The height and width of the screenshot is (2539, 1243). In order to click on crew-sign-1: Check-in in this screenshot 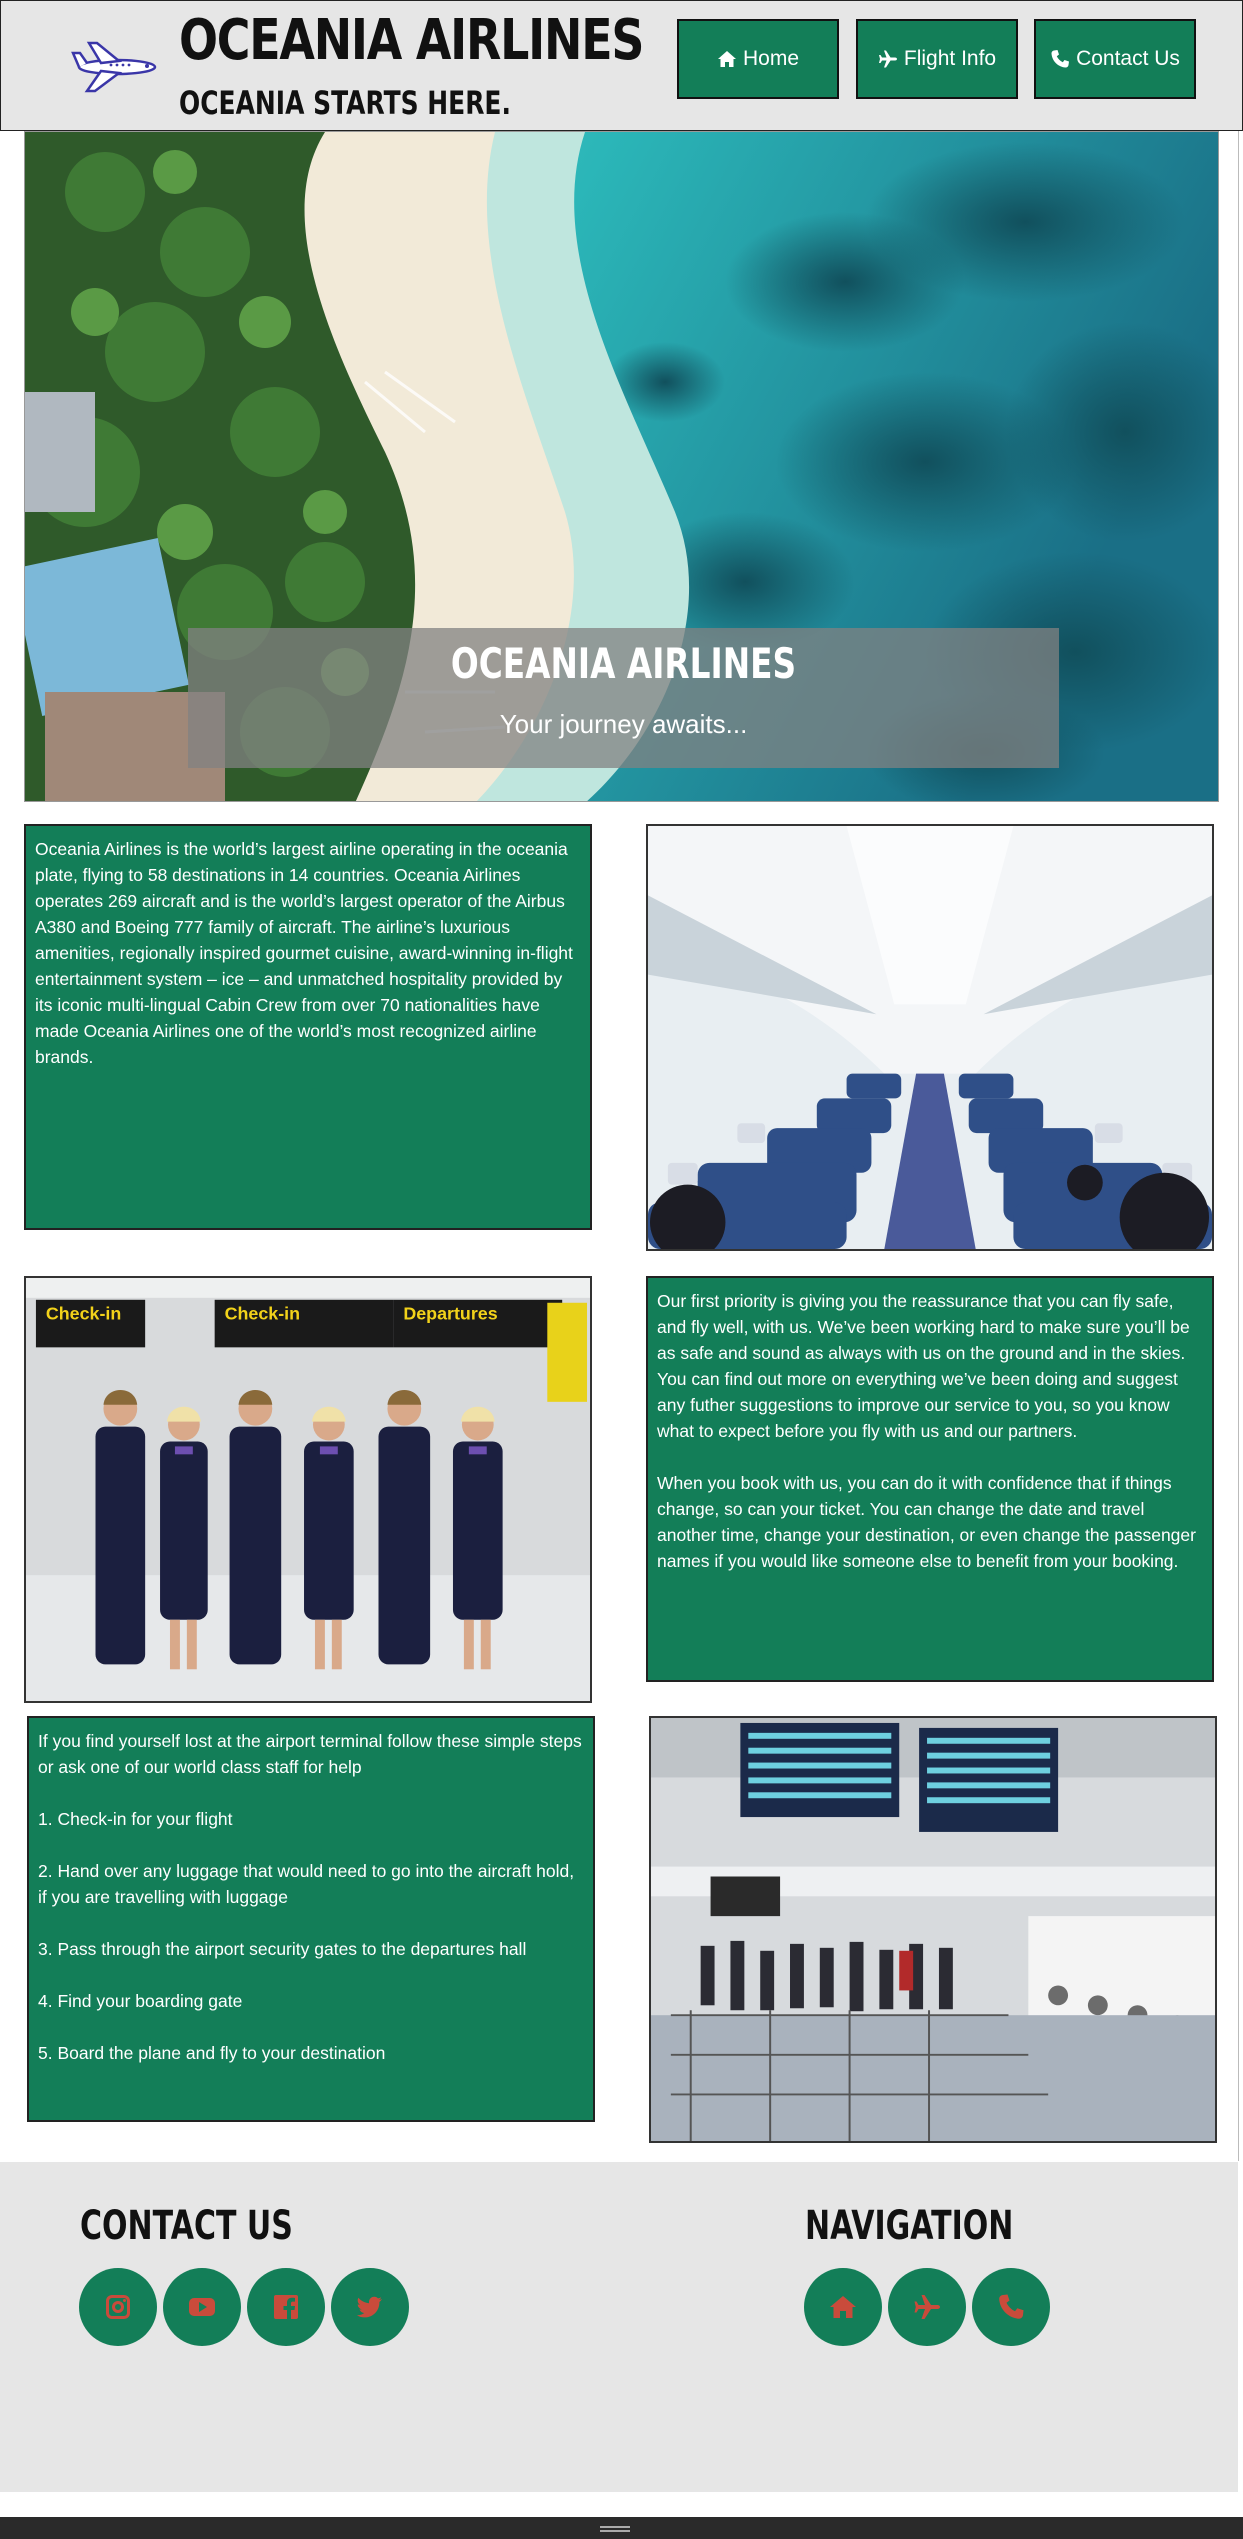, I will do `click(83, 1314)`.